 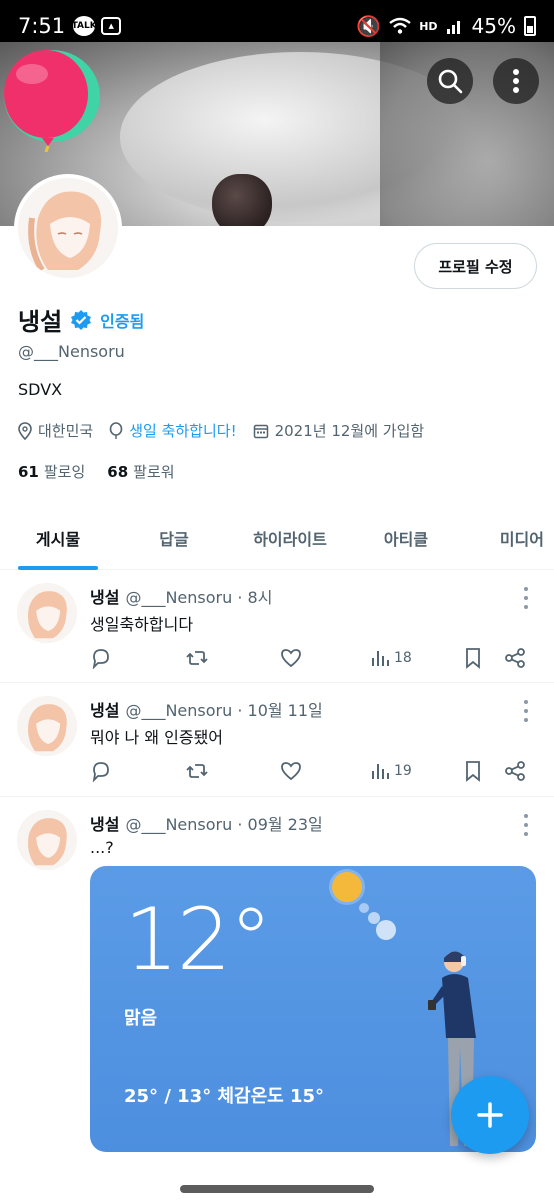 I want to click on post-text: 생일축하합니다, so click(x=142, y=624).